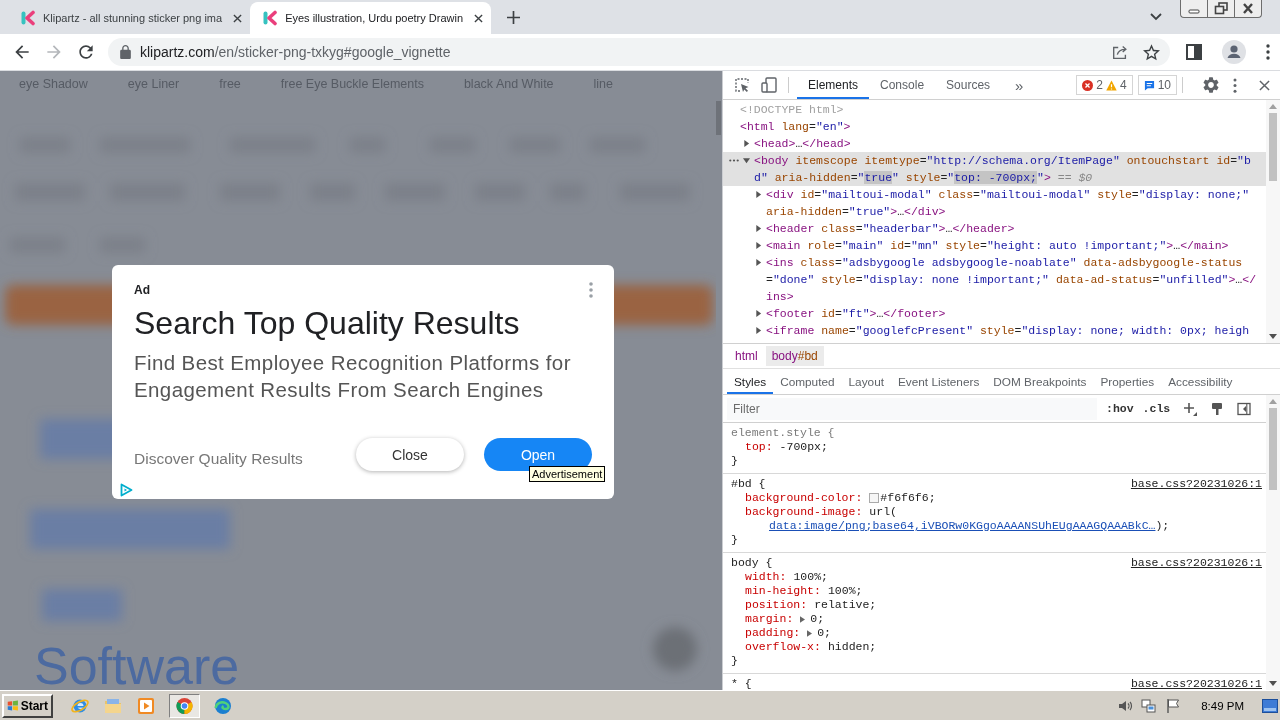  What do you see at coordinates (1270, 705) in the screenshot?
I see `desktop-tile-icon` at bounding box center [1270, 705].